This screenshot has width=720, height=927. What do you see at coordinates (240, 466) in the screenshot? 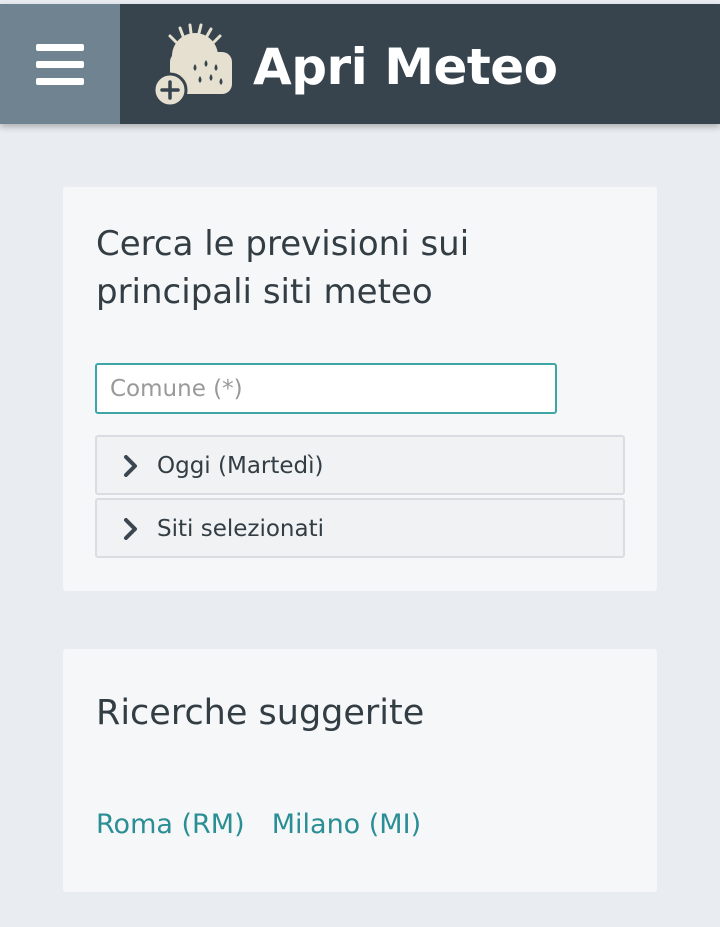
I see `accordion-oggi-label: Oggi (Martedì)` at bounding box center [240, 466].